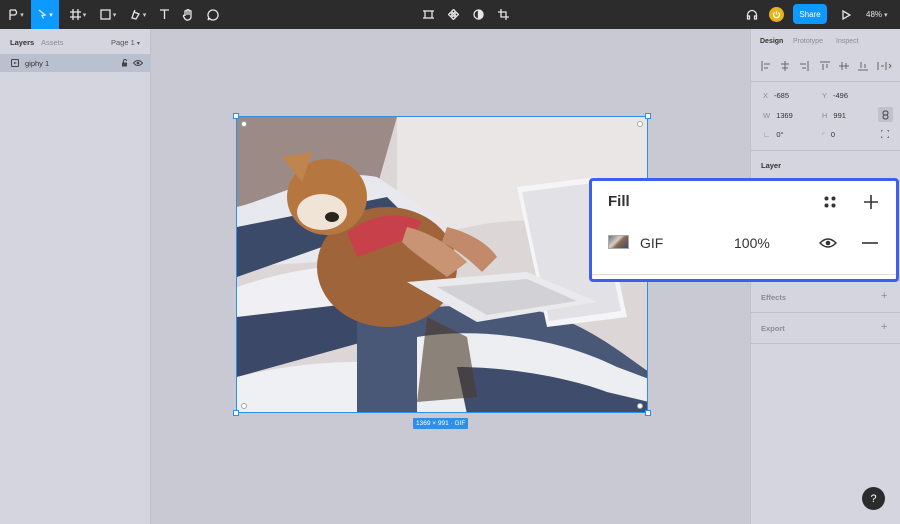  What do you see at coordinates (774, 297) in the screenshot?
I see `effects-section-title: Effects` at bounding box center [774, 297].